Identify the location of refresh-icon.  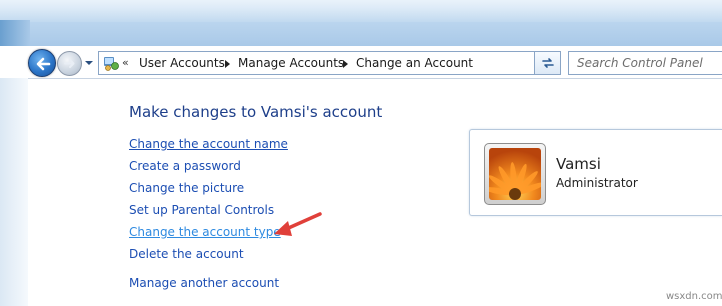
(548, 63).